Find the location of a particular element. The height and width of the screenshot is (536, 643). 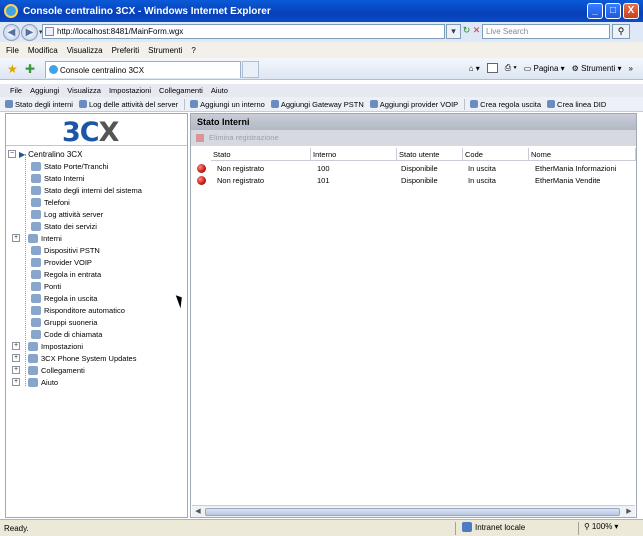

tree-item-updates: +3CX Phone System Updates is located at coordinates (74, 358).